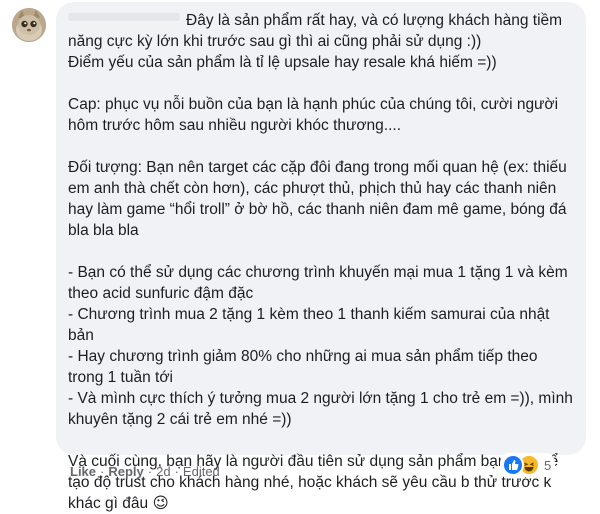  I want to click on reaction-count: 5, so click(548, 465).